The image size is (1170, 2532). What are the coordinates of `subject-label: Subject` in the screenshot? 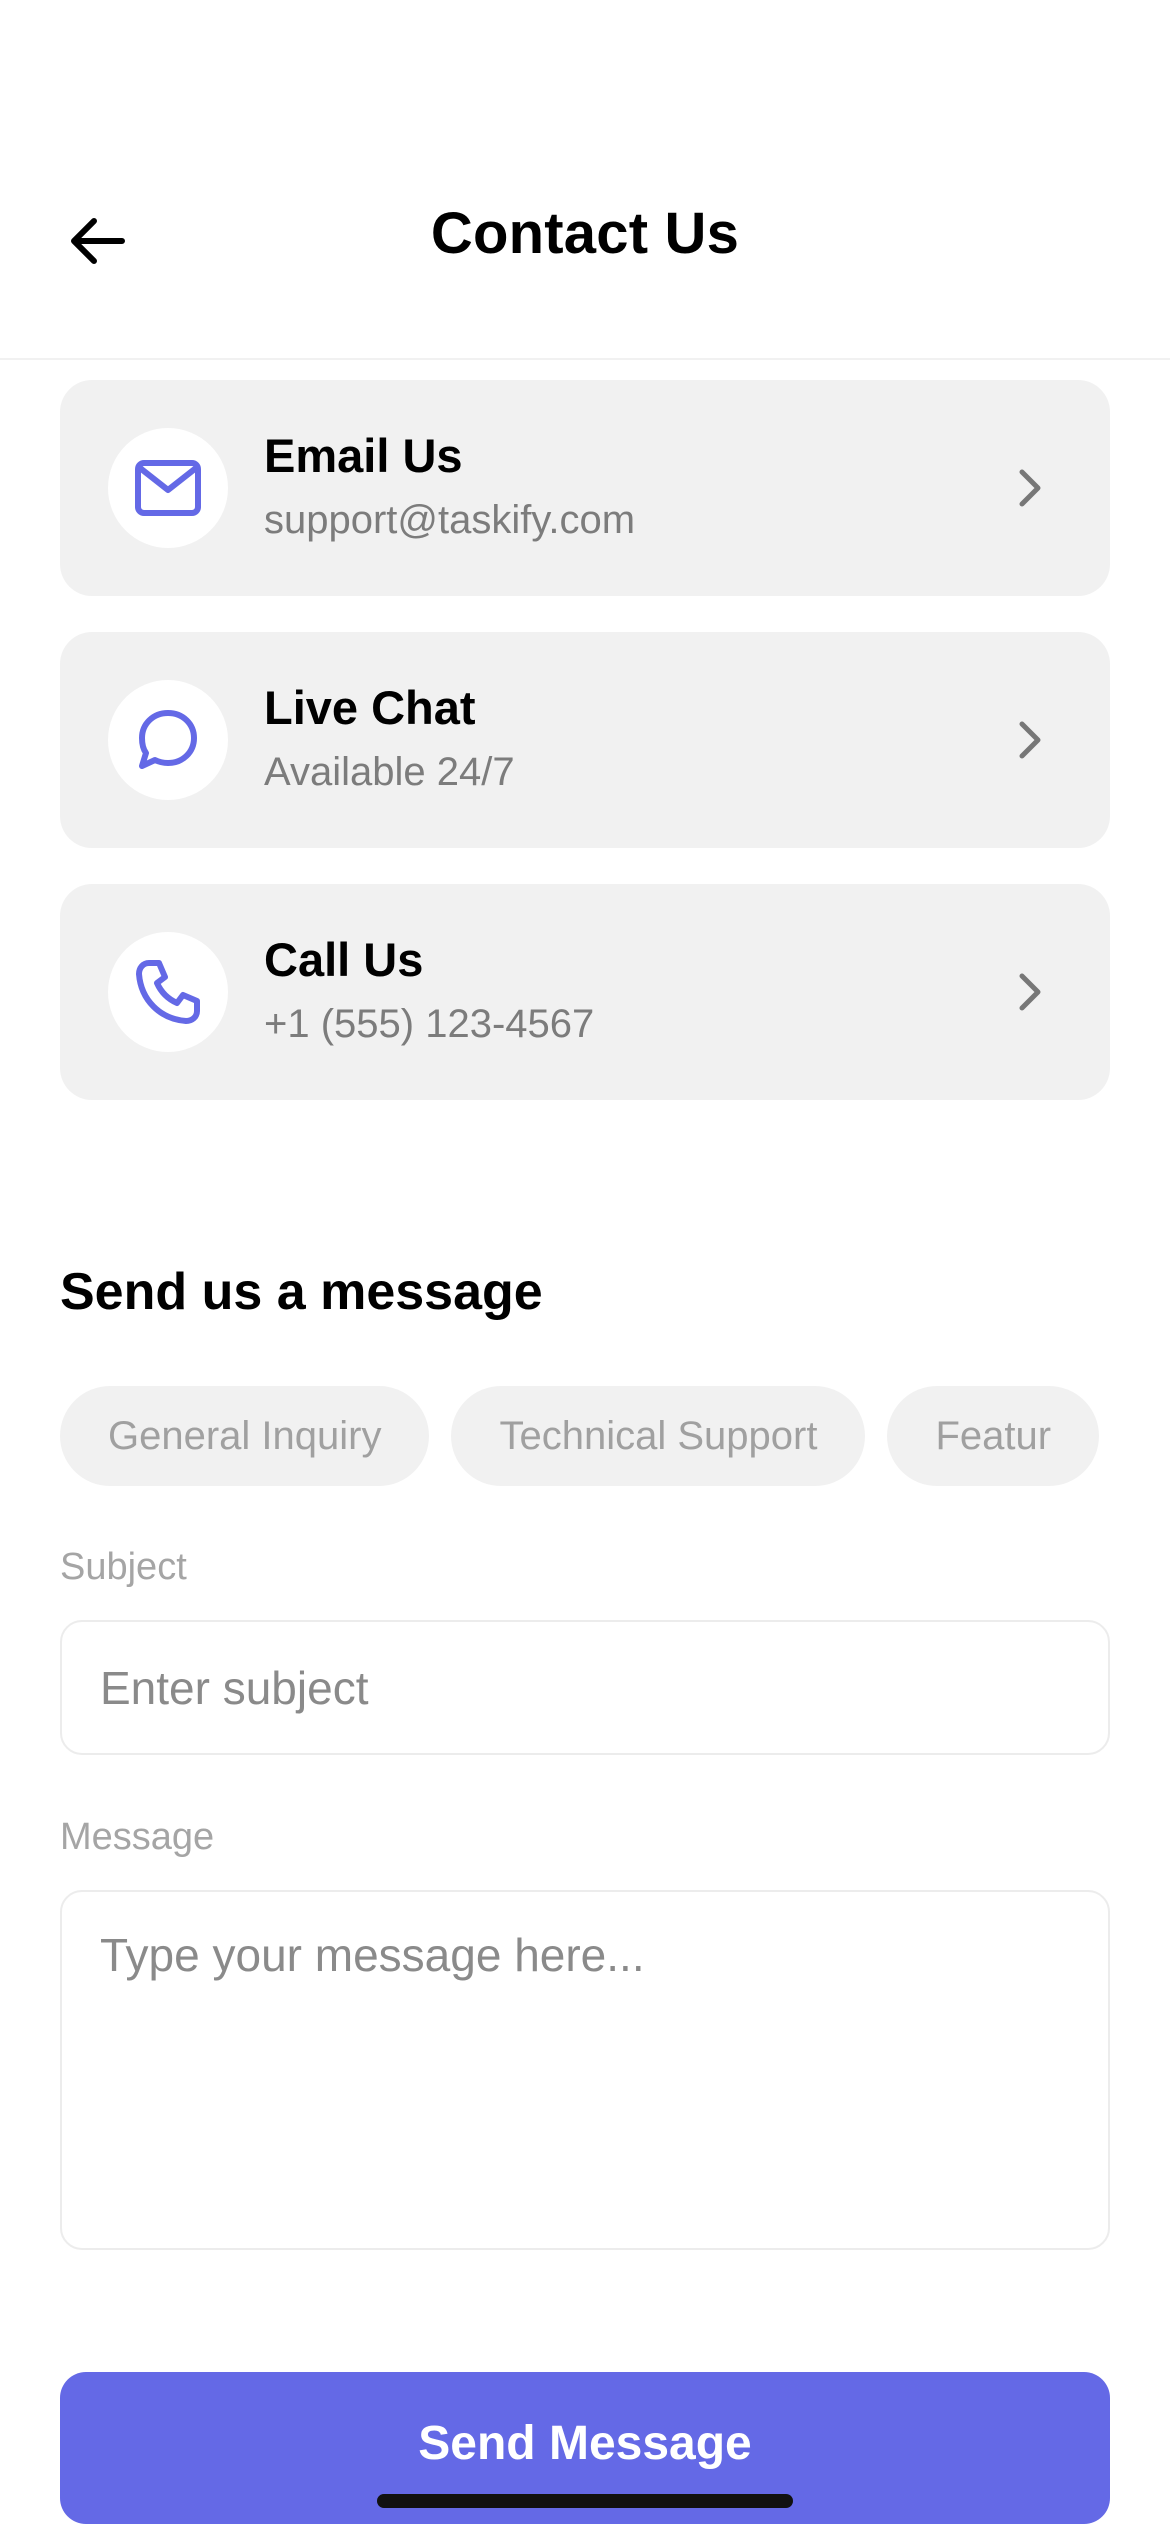 It's located at (123, 1567).